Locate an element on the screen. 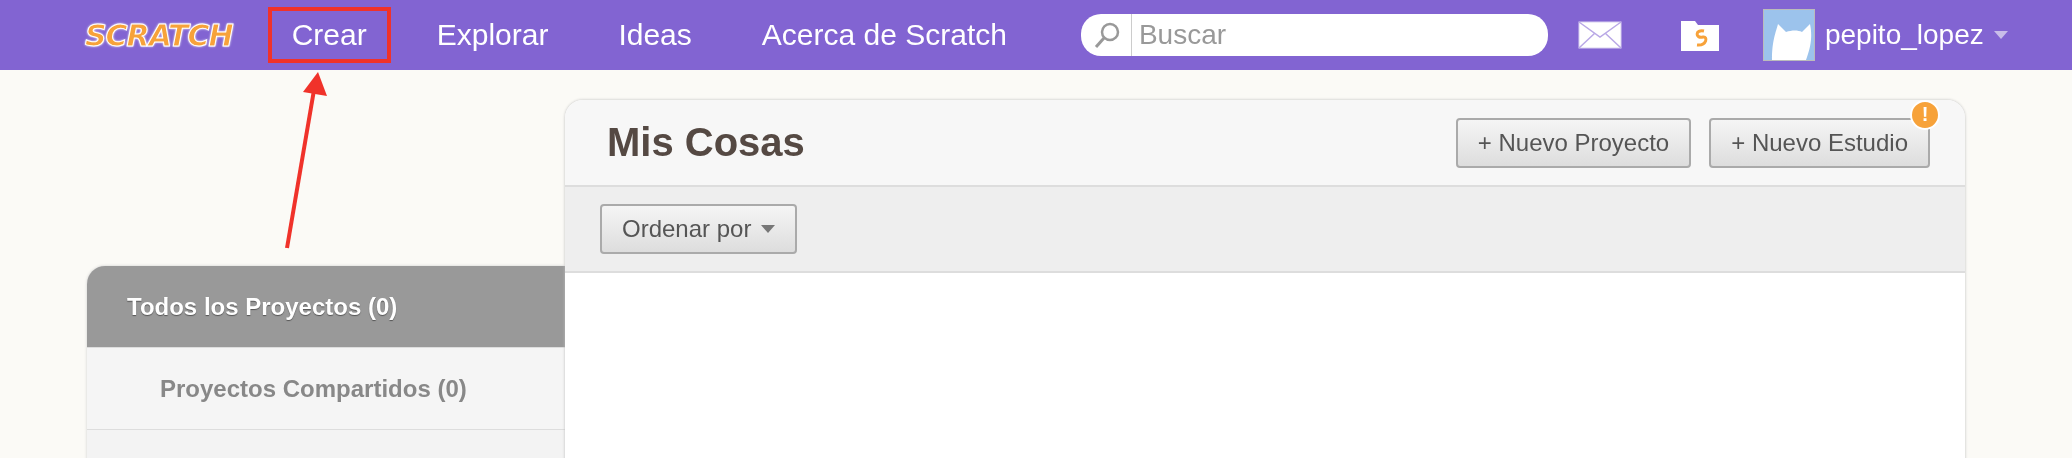 The width and height of the screenshot is (2072, 458). nav-link: Acerca de Scratch is located at coordinates (884, 35).